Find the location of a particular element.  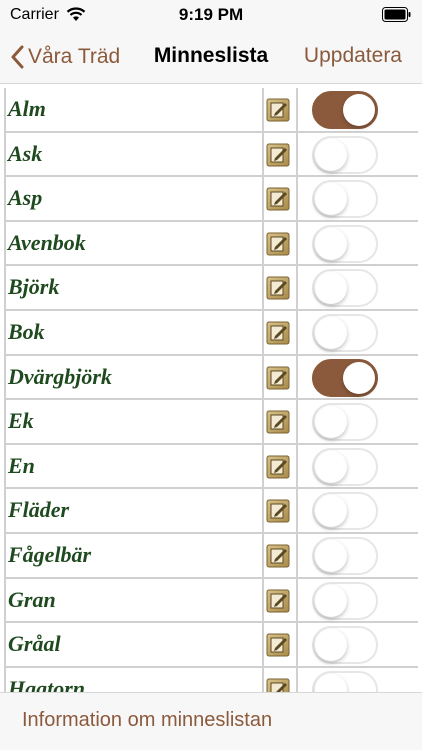

tree-name: Asp is located at coordinates (25, 198).